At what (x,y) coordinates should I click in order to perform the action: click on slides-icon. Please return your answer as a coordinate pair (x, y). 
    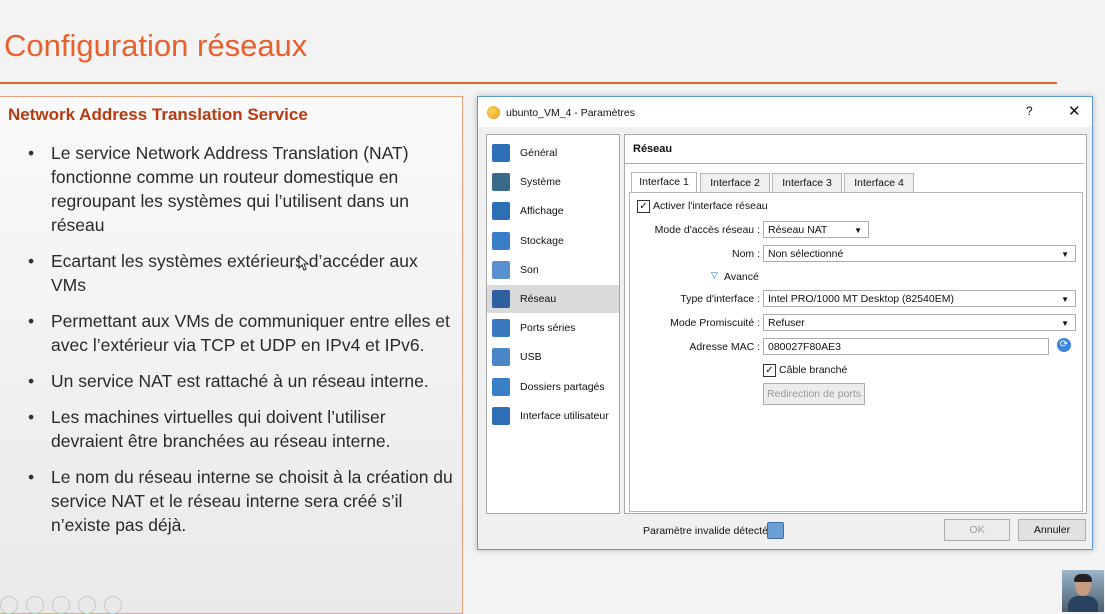
    Looking at the image, I should click on (61, 605).